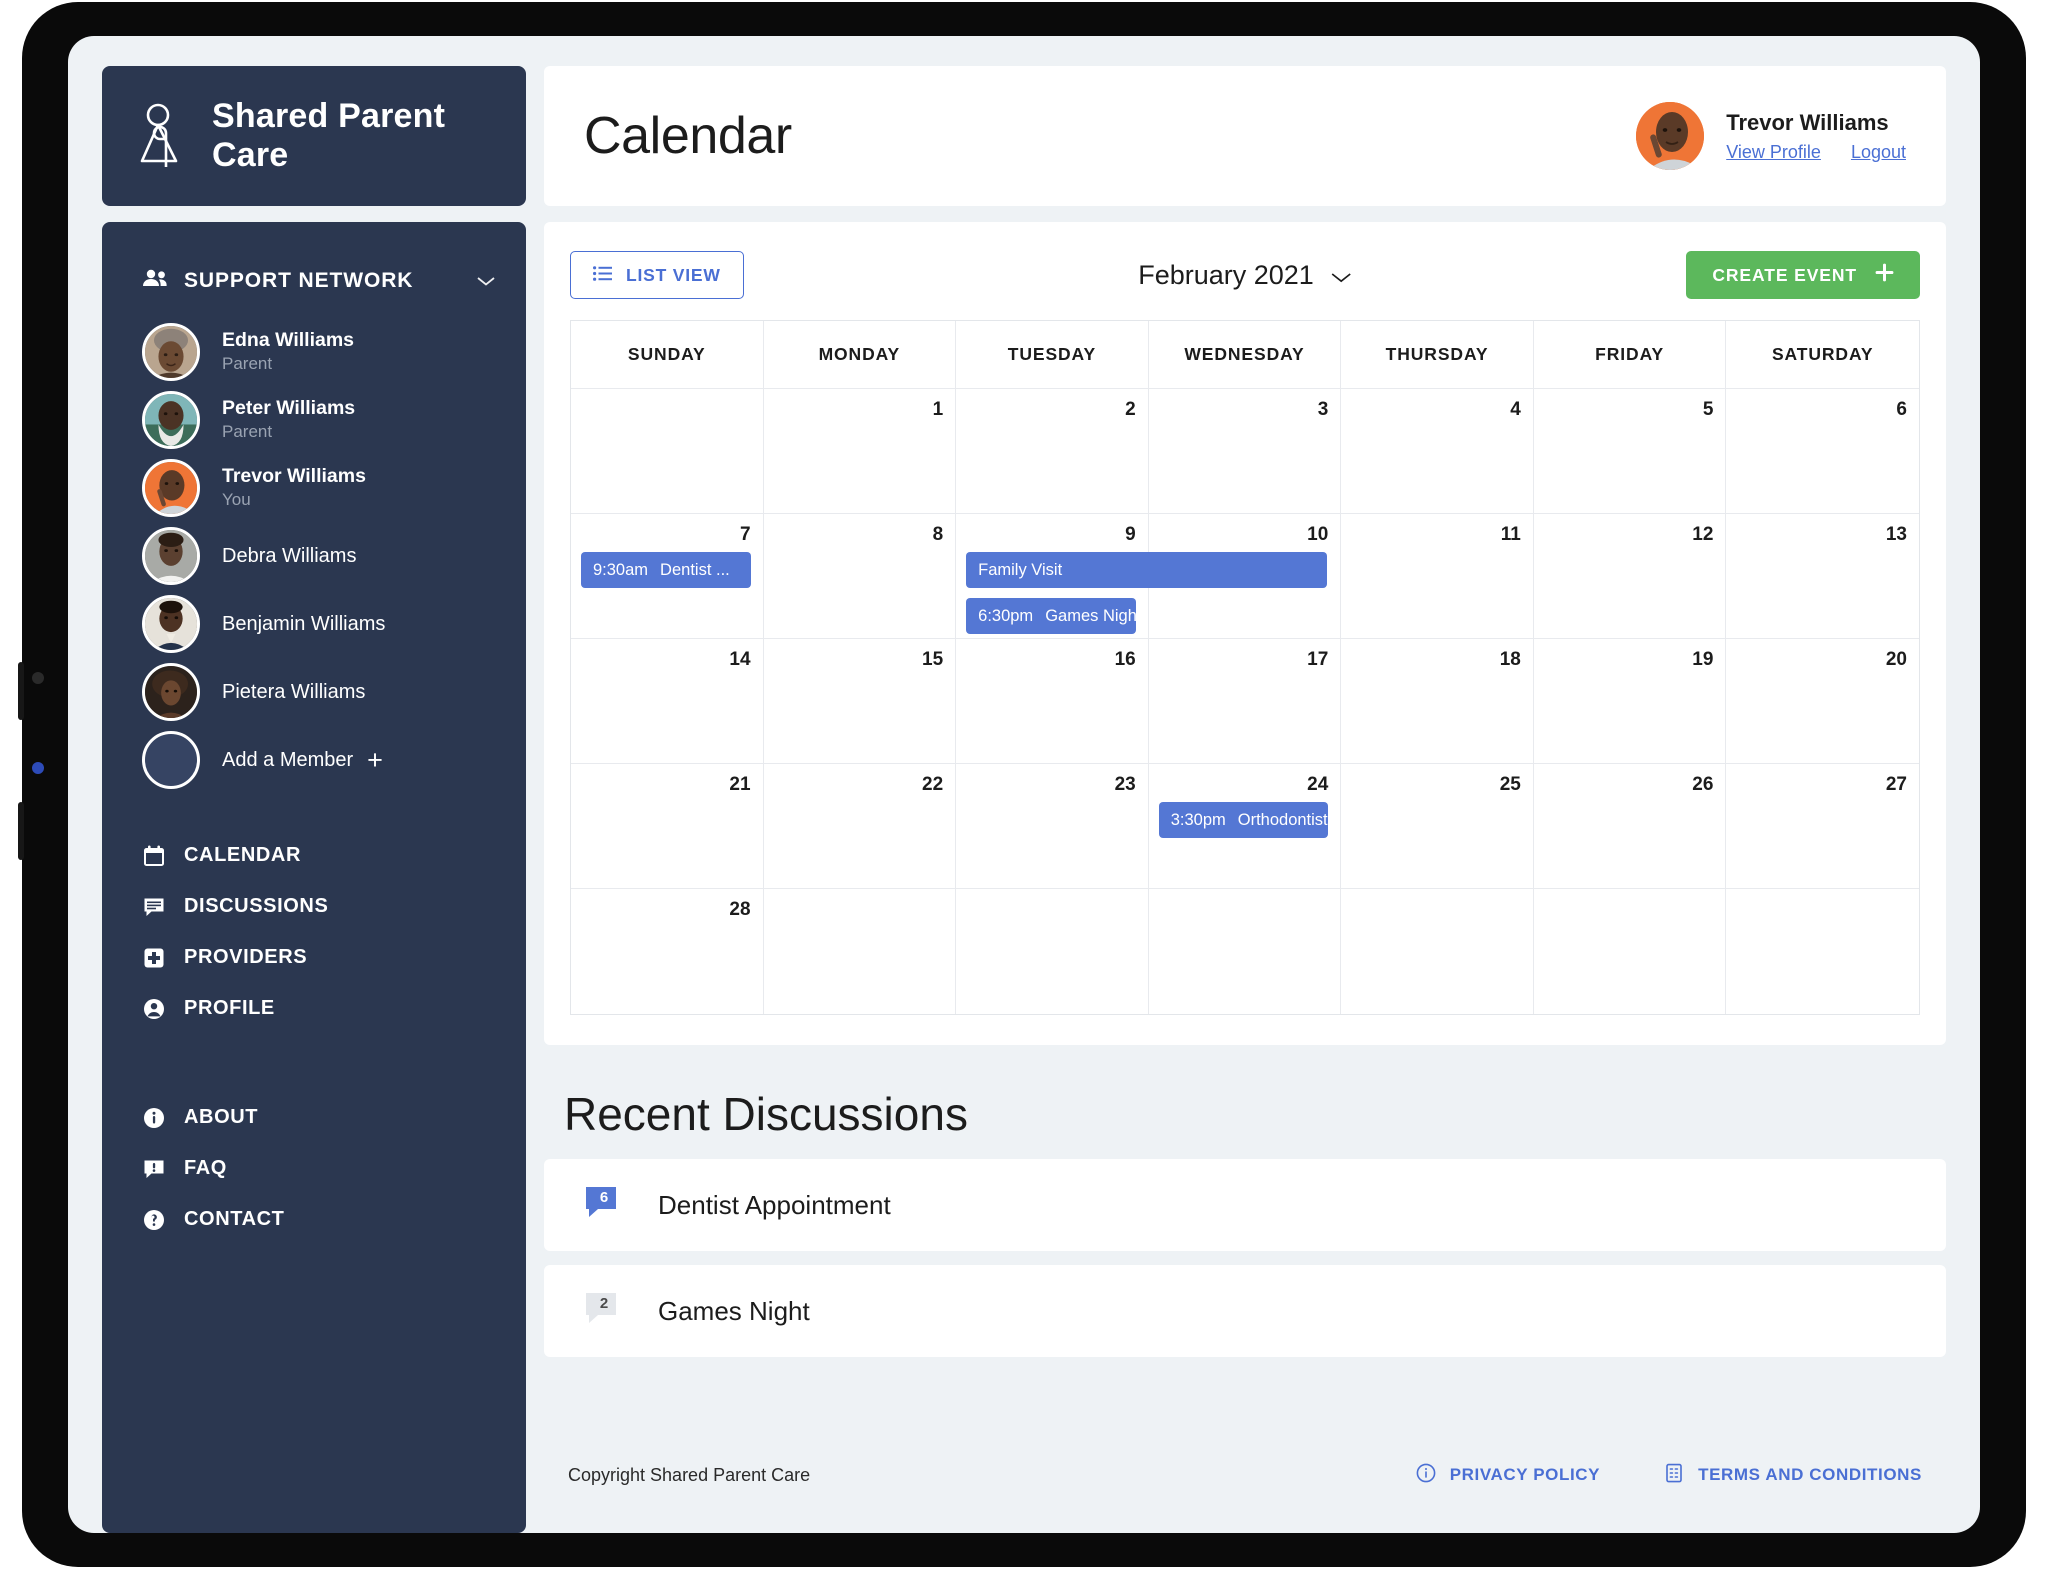  What do you see at coordinates (1245, 701) in the screenshot?
I see `calendar-day-cell: 17` at bounding box center [1245, 701].